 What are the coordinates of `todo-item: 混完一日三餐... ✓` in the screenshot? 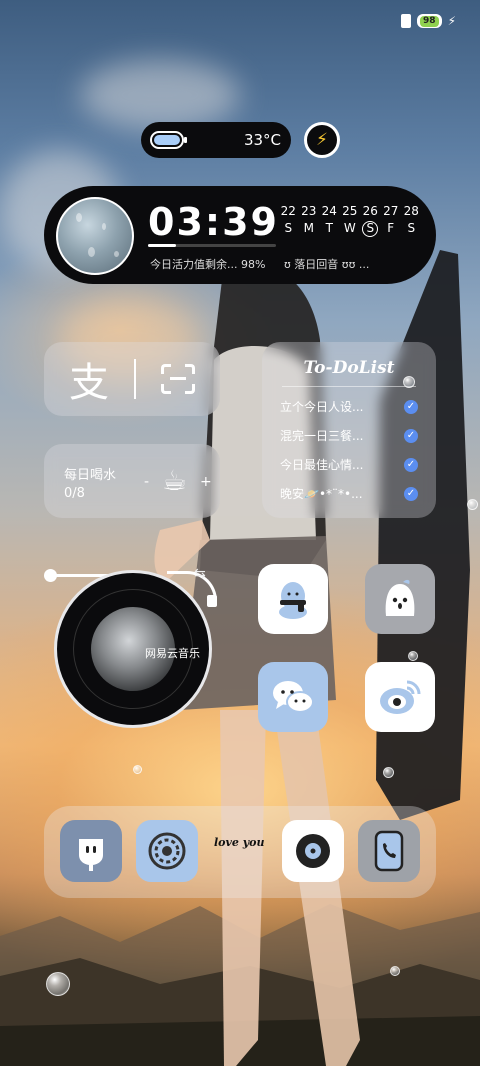 It's located at (349, 435).